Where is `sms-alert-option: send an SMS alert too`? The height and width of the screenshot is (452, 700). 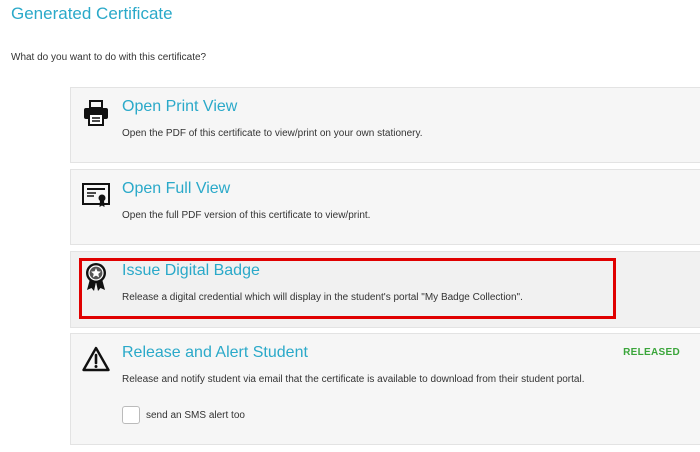
sms-alert-option: send an SMS alert too is located at coordinates (183, 415).